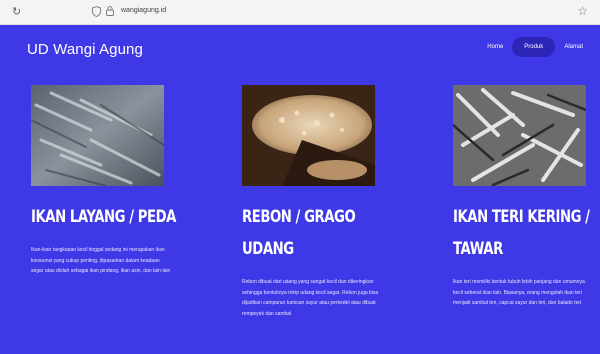 This screenshot has width=600, height=354. What do you see at coordinates (308, 135) in the screenshot?
I see `rebon-shrimp-image` at bounding box center [308, 135].